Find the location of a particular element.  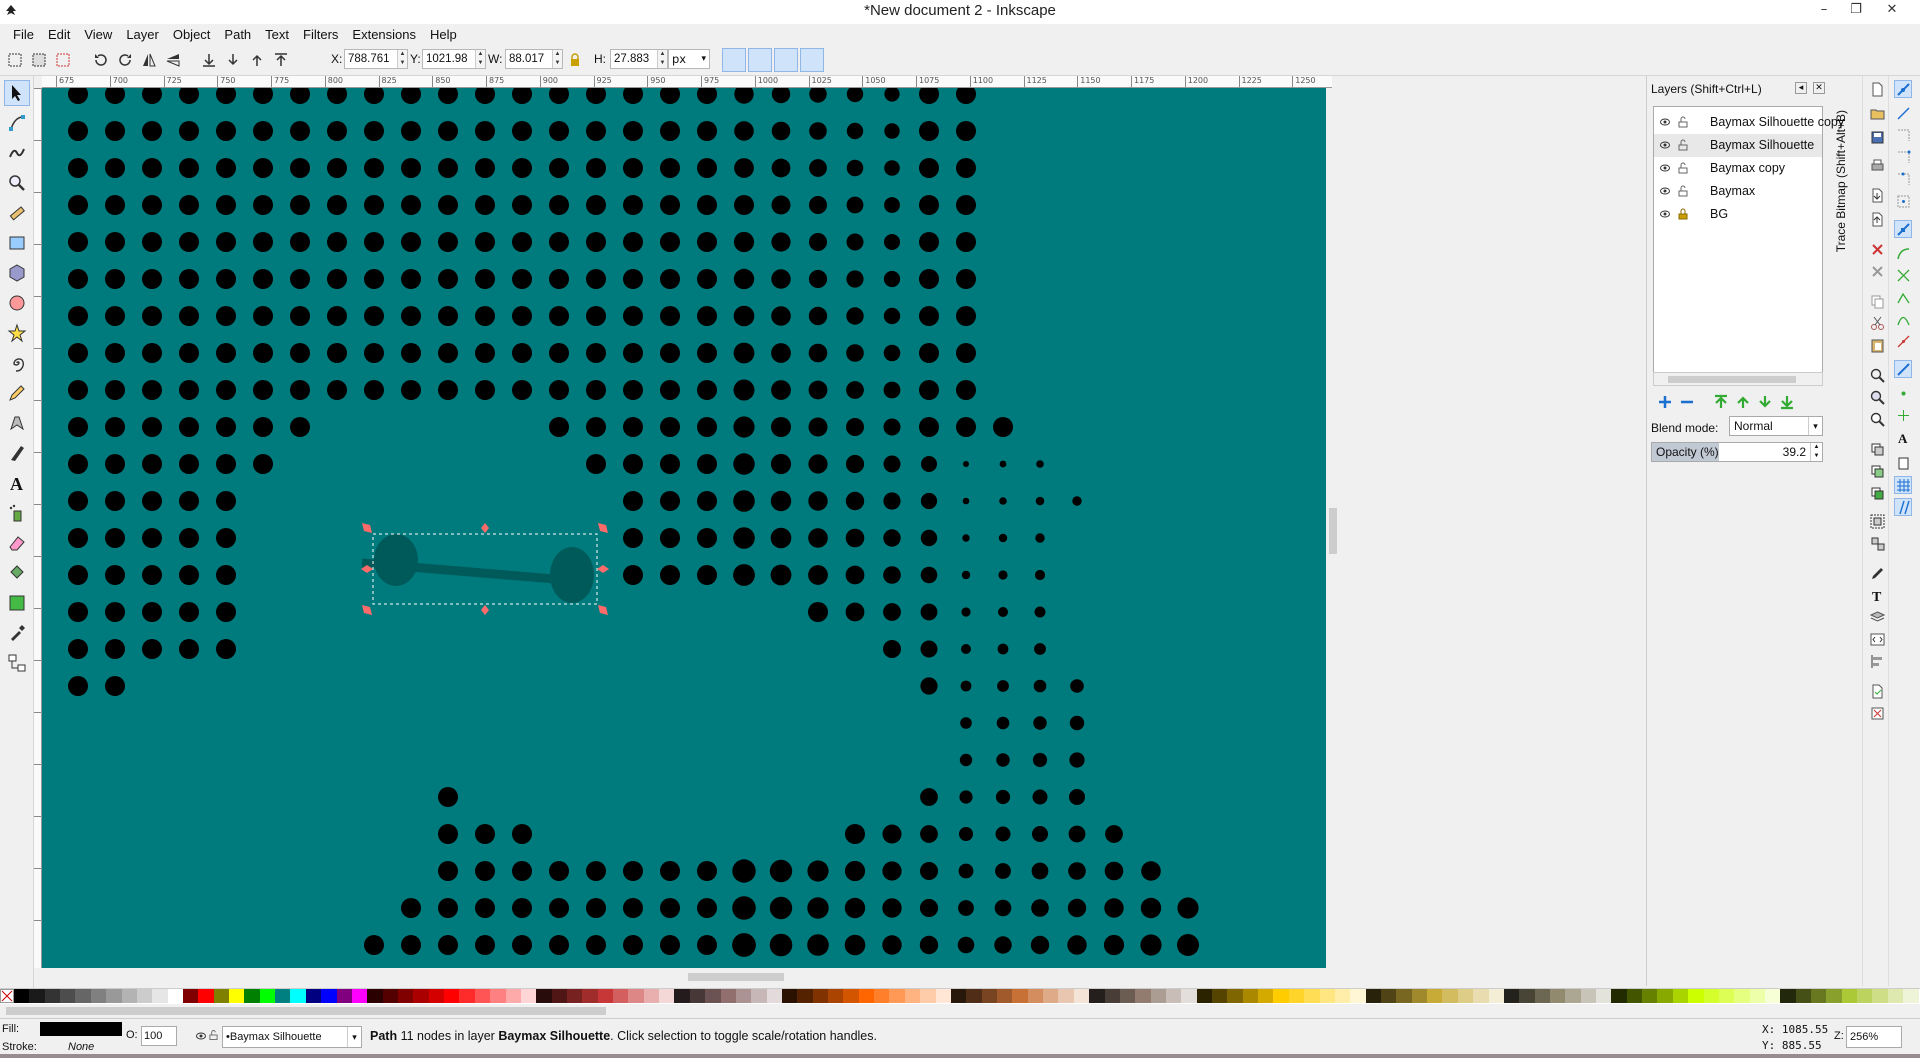

remove-layer-icon is located at coordinates (1687, 402).